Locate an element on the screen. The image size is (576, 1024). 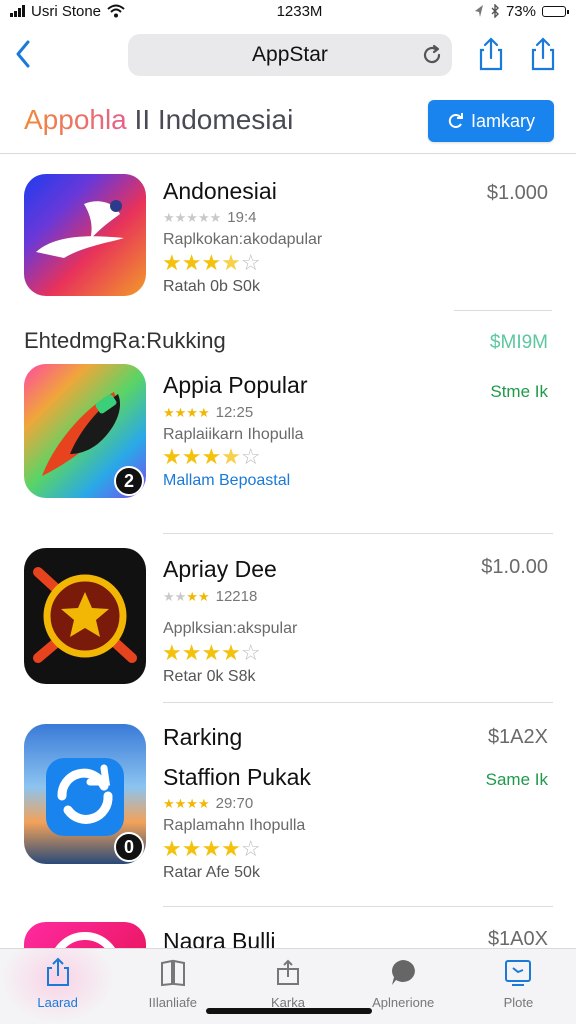
book-icon is located at coordinates (172, 973).